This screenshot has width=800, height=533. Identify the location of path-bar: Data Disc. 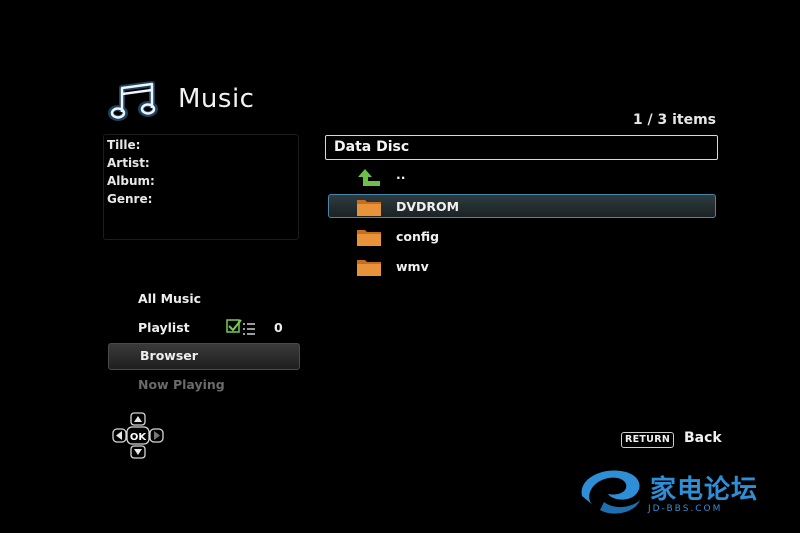
(521, 147).